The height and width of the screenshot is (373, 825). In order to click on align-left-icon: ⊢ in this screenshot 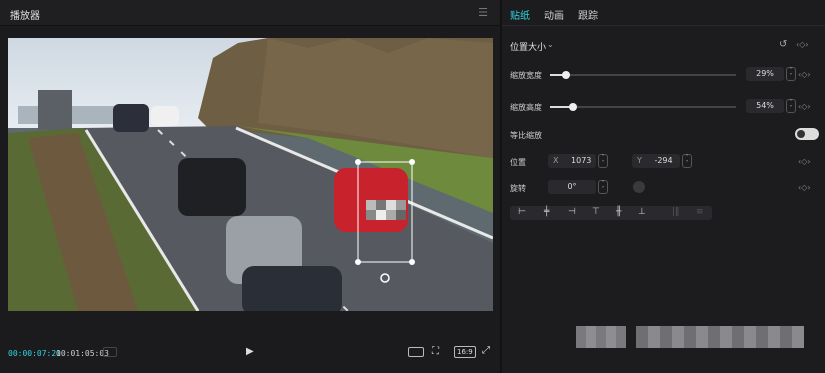, I will do `click(522, 212)`.